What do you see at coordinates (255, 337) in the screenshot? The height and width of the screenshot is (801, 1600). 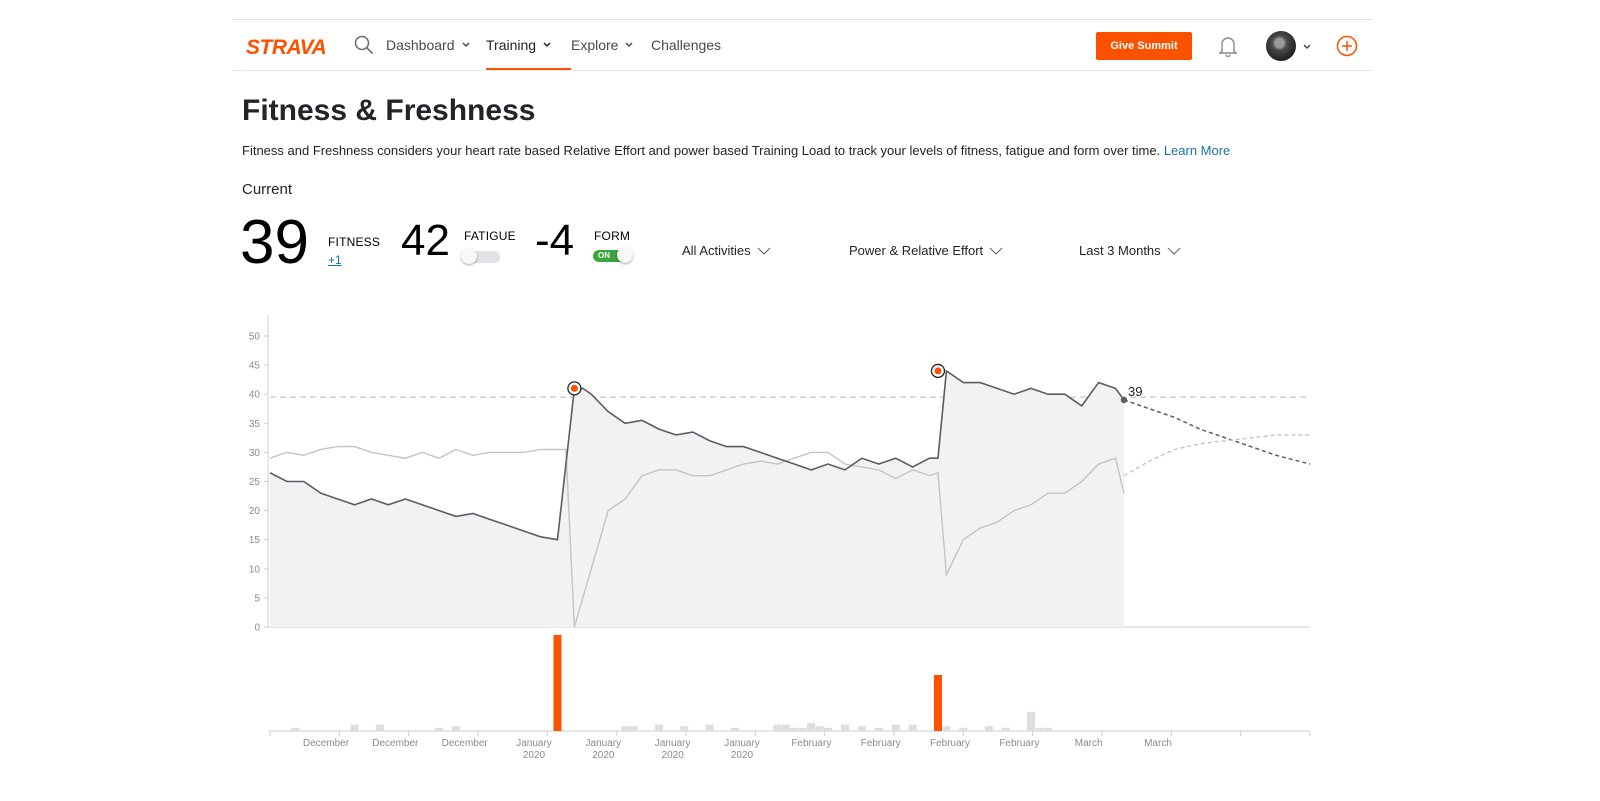 I see `y-tick-label: 50` at bounding box center [255, 337].